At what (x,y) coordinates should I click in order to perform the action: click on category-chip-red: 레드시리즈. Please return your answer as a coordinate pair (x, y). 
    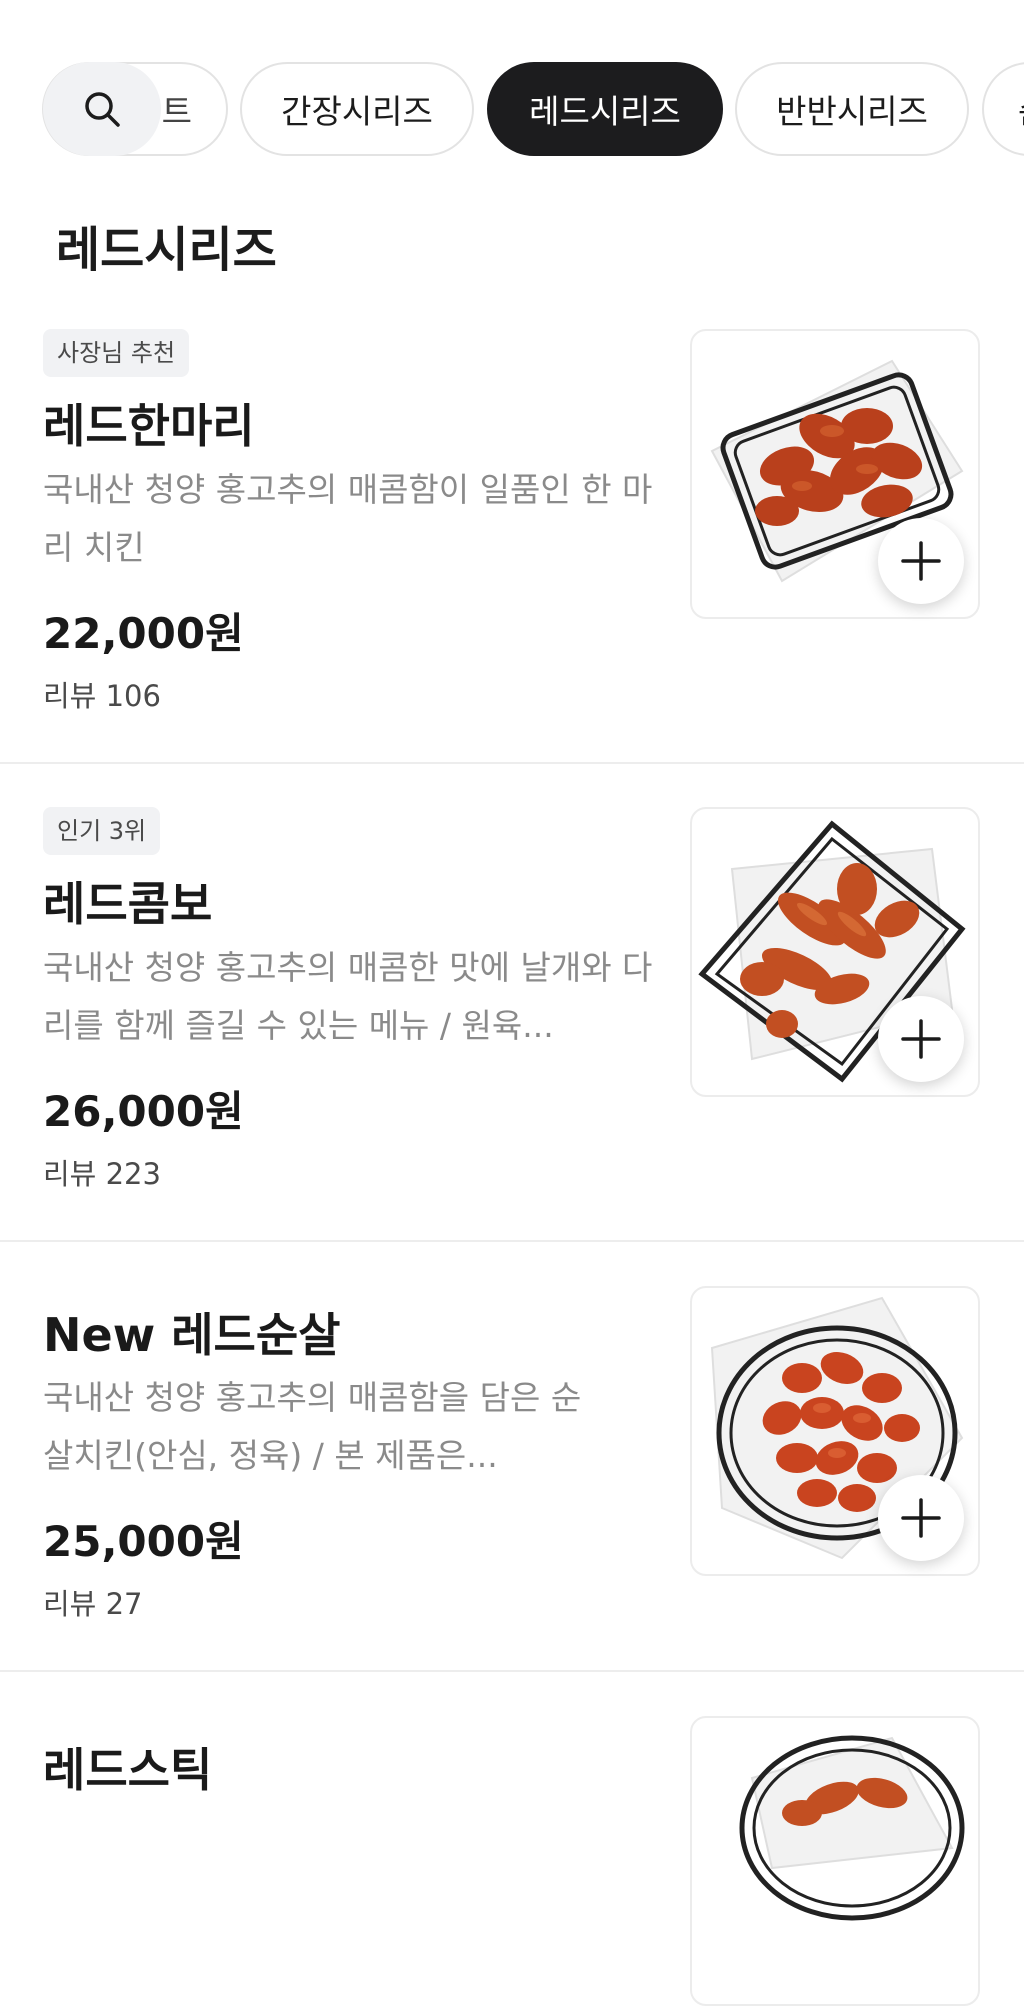
    Looking at the image, I should click on (605, 109).